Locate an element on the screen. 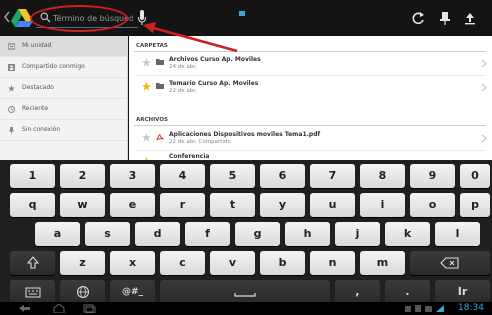 The width and height of the screenshot is (492, 315). drawer-item-mi-unidad: Mi unidad is located at coordinates (64, 46).